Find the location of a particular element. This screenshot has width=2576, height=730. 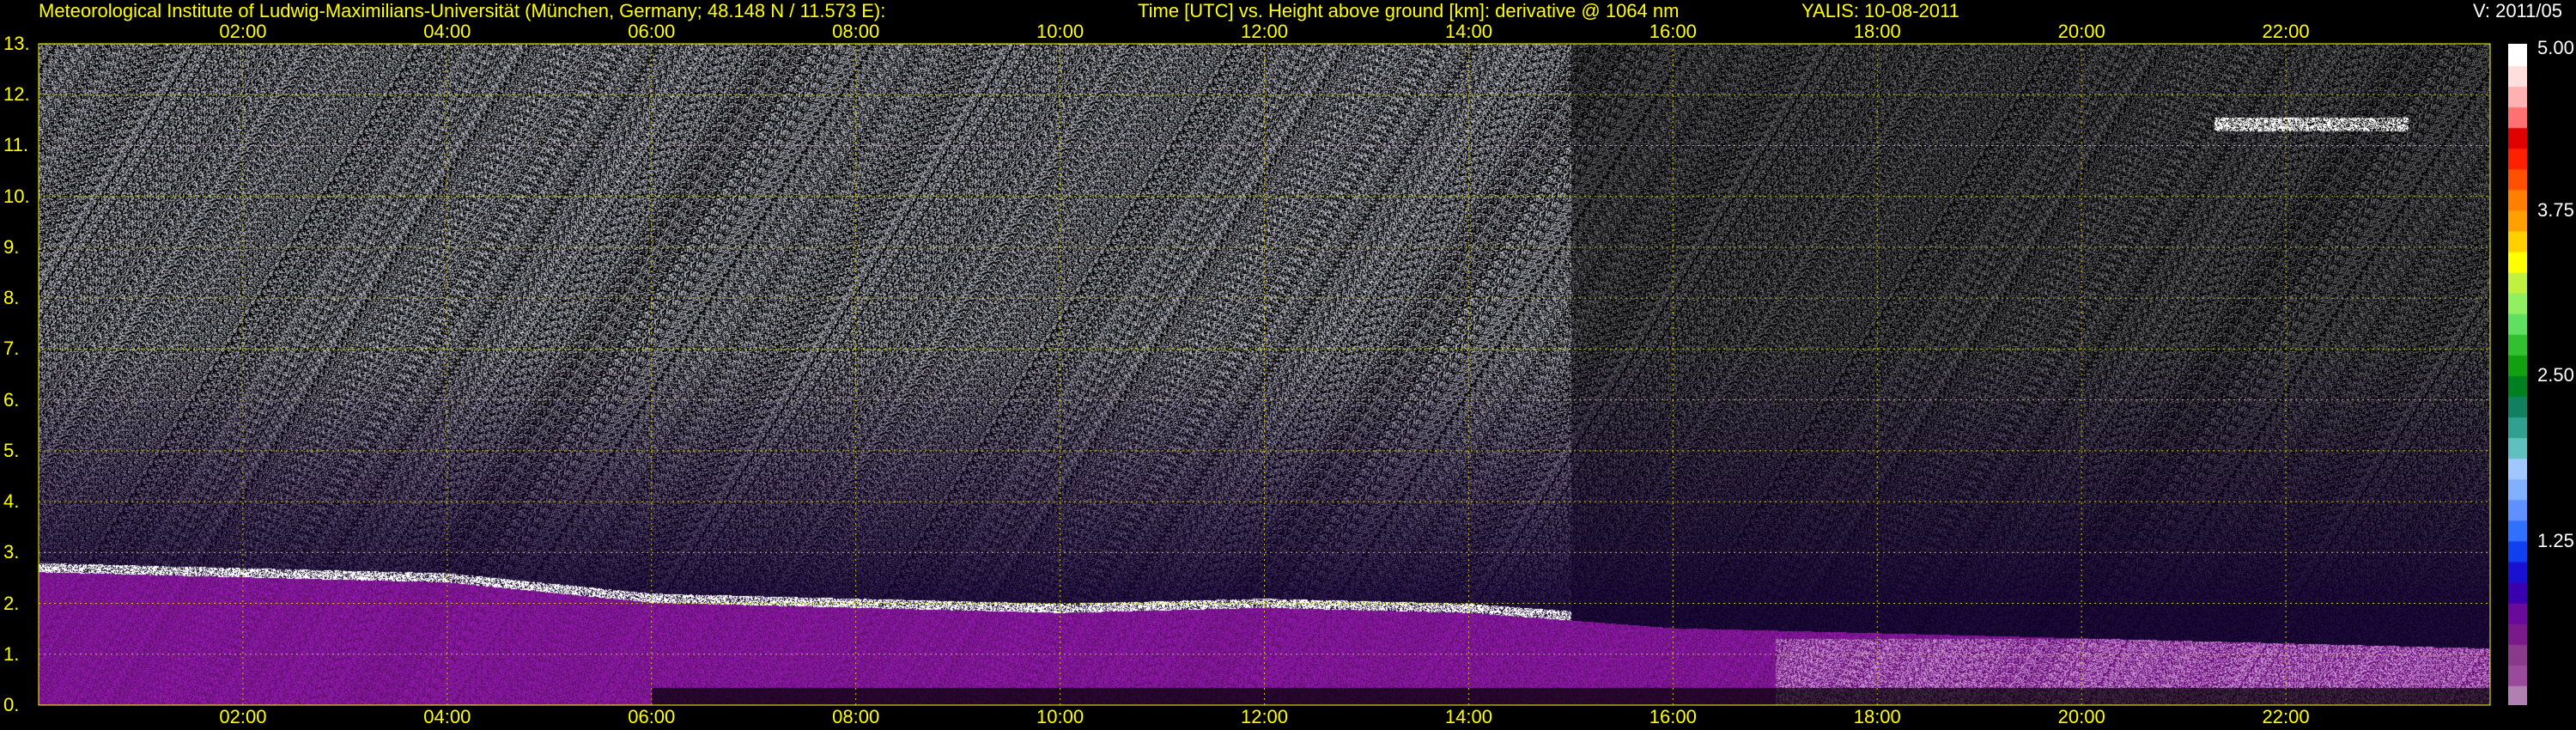

x-tick-label-bottom: 20:00 is located at coordinates (2081, 716).